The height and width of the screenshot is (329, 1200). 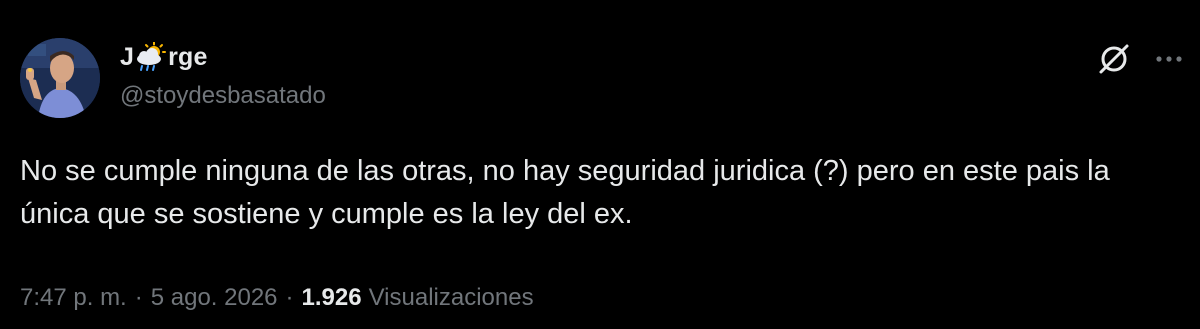 What do you see at coordinates (60, 78) in the screenshot?
I see `avatar` at bounding box center [60, 78].